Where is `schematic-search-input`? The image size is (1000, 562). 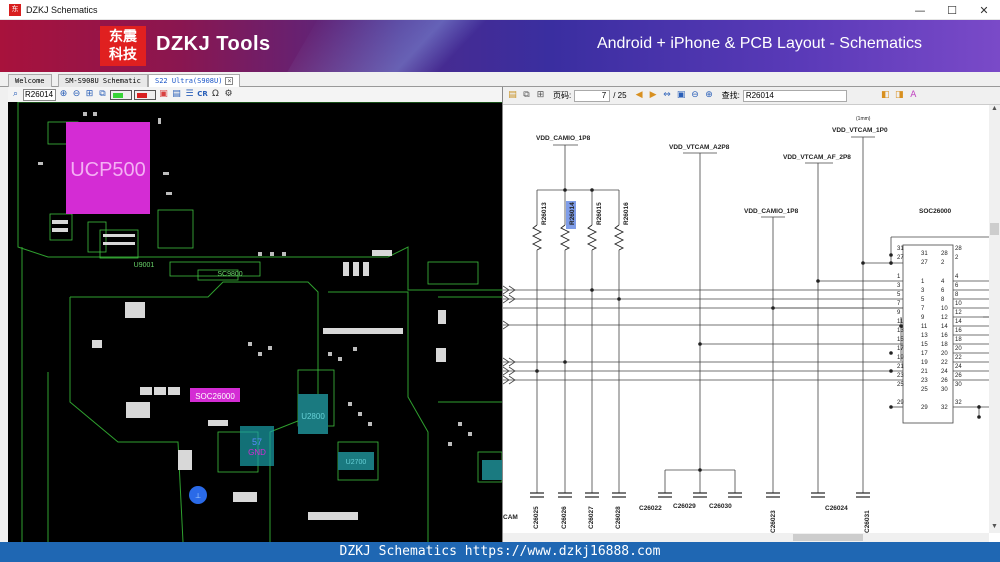
schematic-search-input is located at coordinates (794, 95).